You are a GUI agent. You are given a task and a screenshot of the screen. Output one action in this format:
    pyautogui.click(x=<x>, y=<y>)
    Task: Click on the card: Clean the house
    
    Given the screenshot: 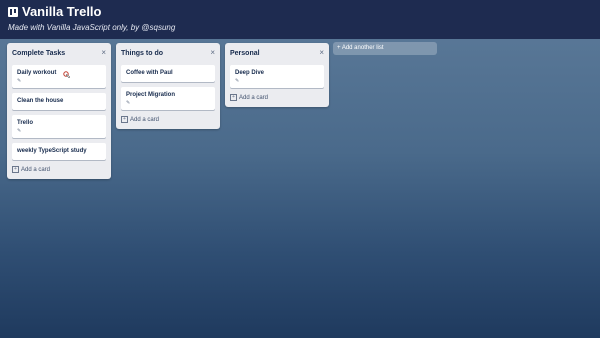 What is the action you would take?
    pyautogui.click(x=59, y=101)
    